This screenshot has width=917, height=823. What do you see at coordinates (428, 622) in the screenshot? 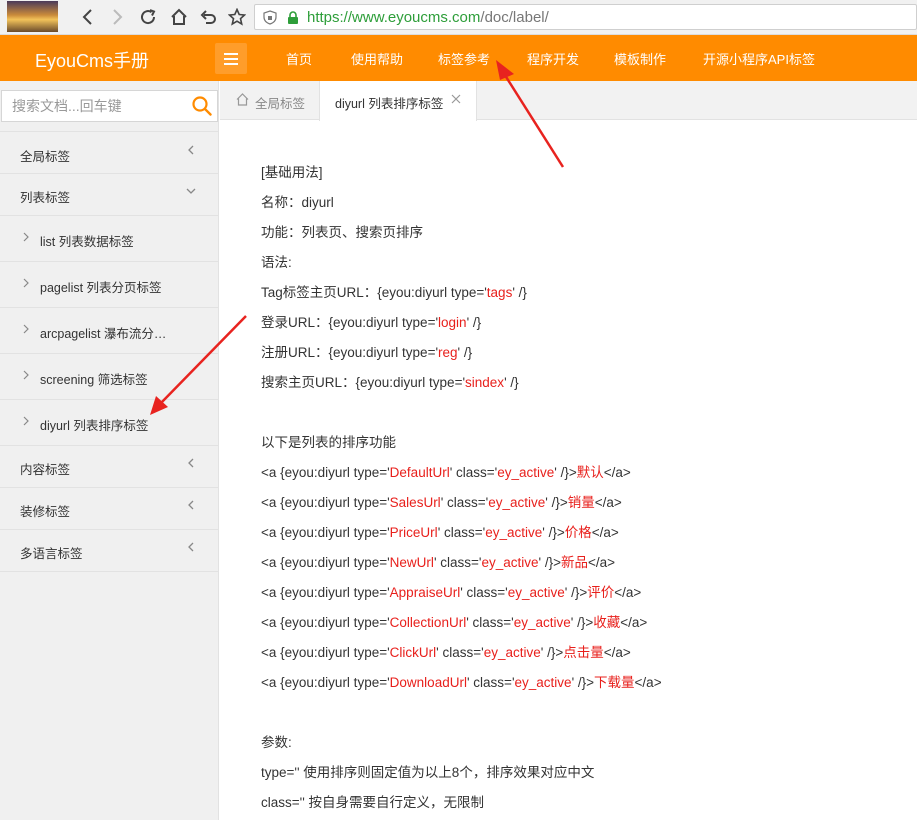
I see `code-value: CollectionUrl` at bounding box center [428, 622].